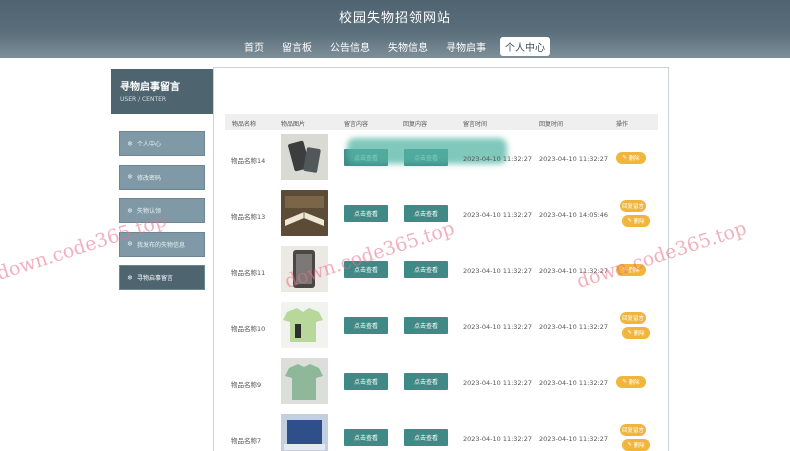 The width and height of the screenshot is (790, 451). What do you see at coordinates (150, 87) in the screenshot?
I see `sidebar-title: 寻物启事留言` at bounding box center [150, 87].